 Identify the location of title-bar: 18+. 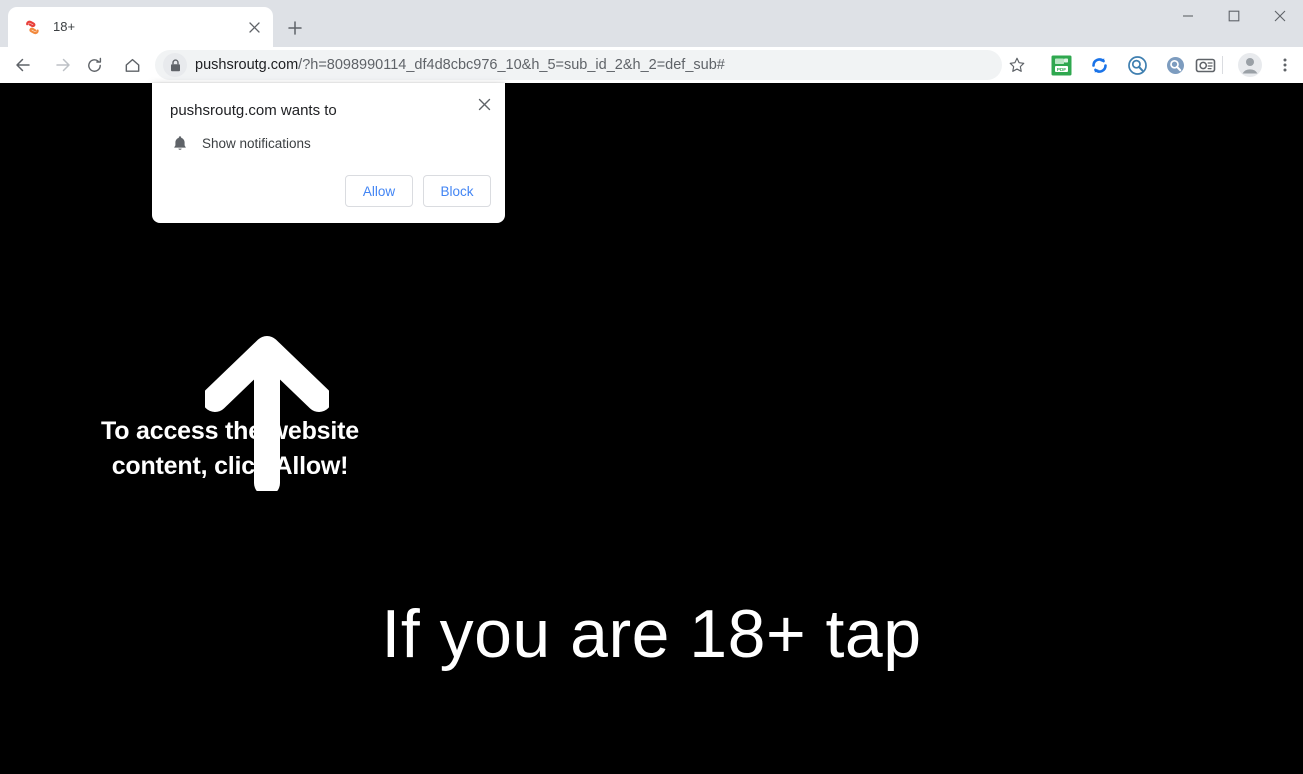
(651, 23).